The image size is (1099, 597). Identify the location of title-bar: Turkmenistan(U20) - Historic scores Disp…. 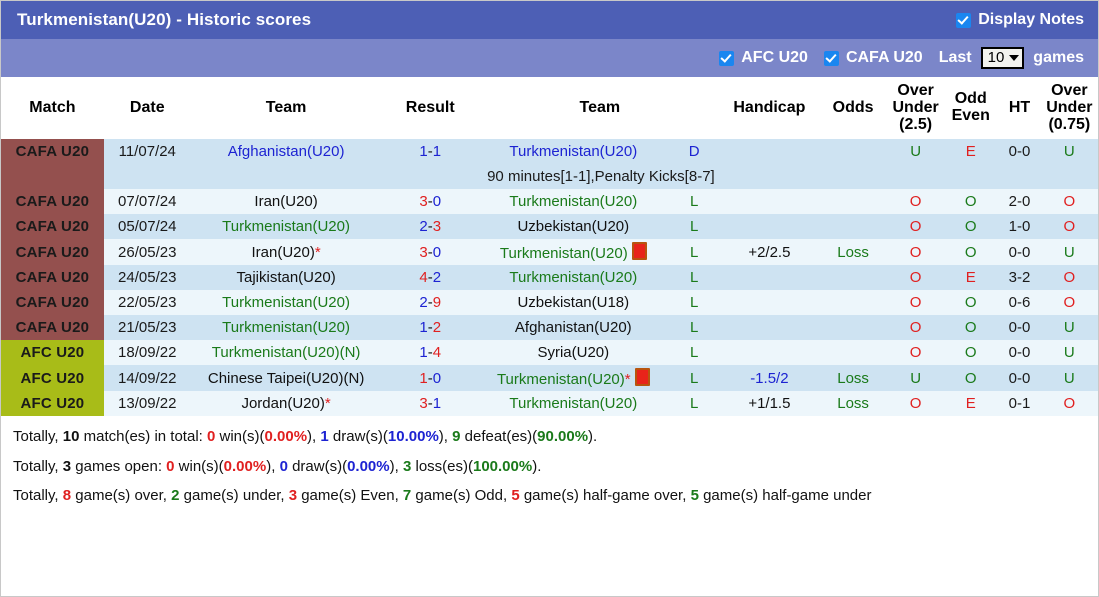
(549, 20).